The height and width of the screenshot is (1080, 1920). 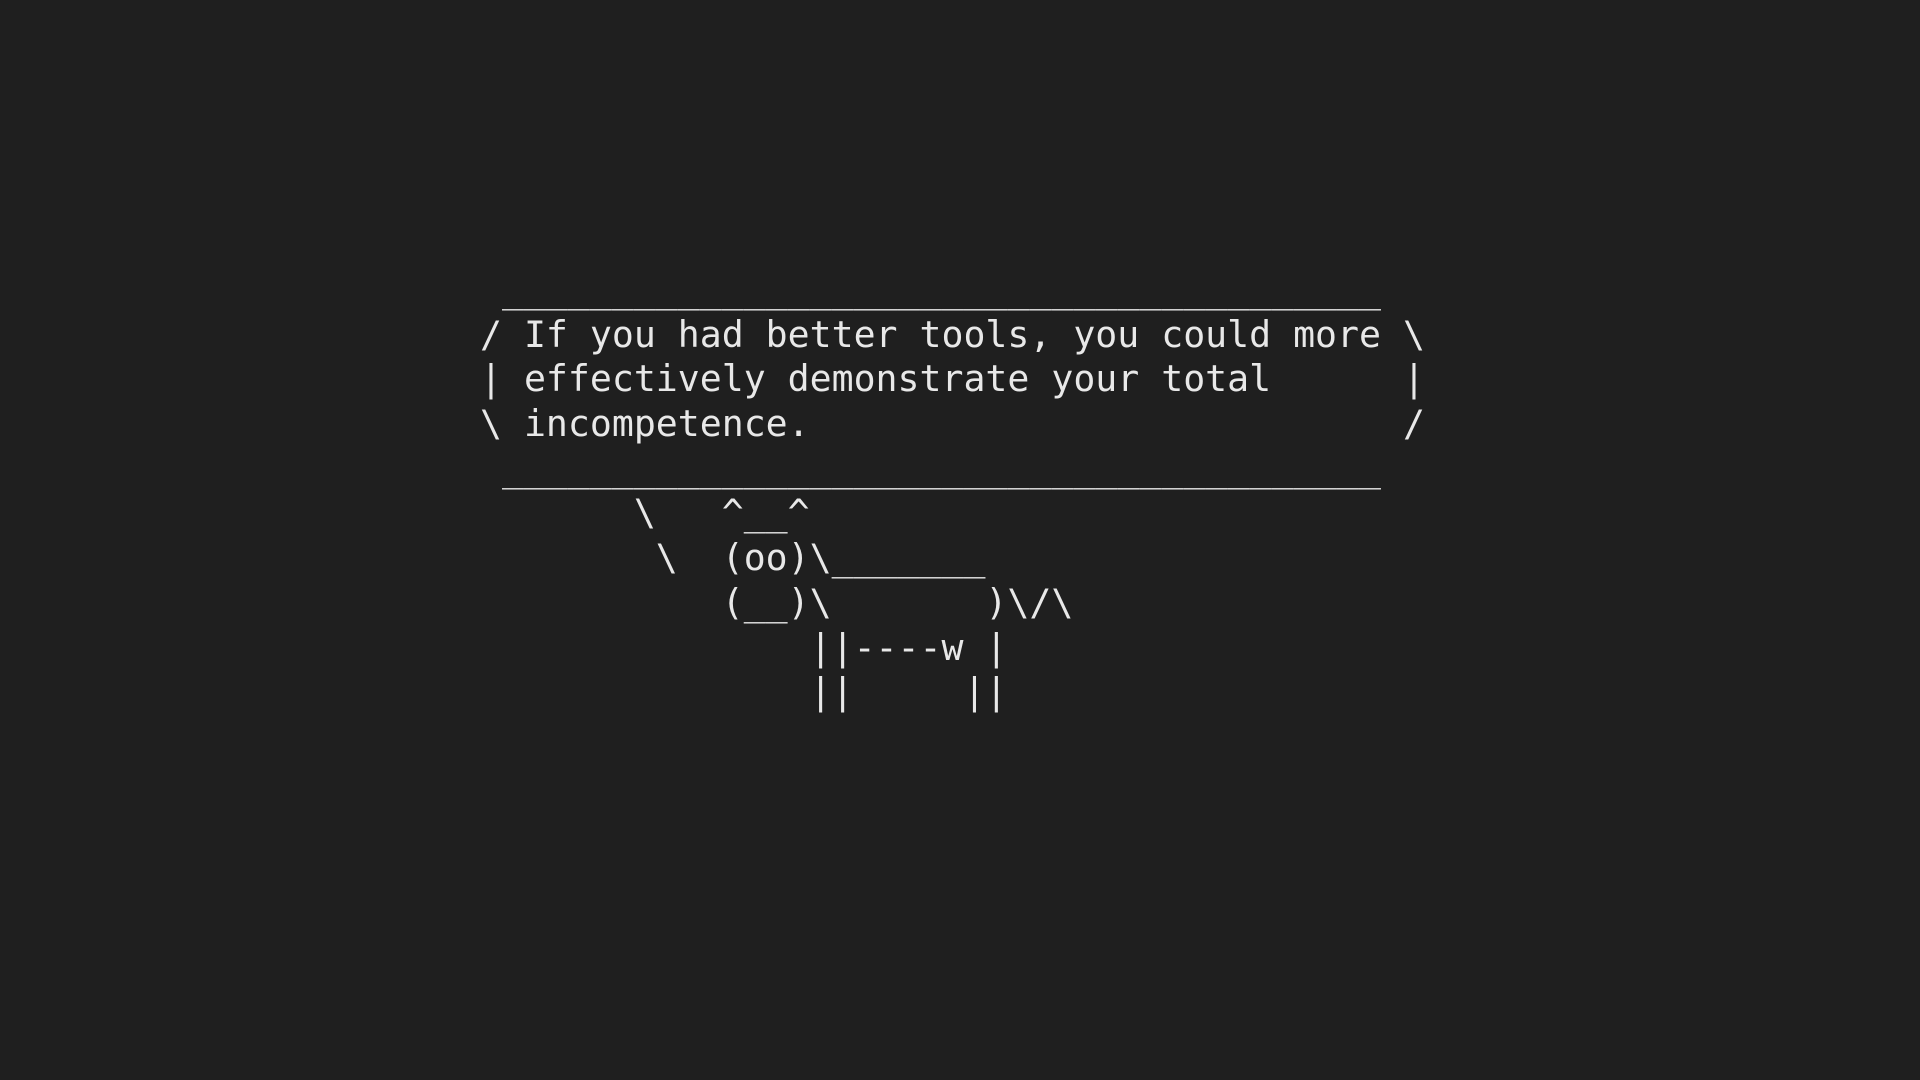 I want to click on cow-art-face: \ (oo)\_______, so click(x=733, y=558).